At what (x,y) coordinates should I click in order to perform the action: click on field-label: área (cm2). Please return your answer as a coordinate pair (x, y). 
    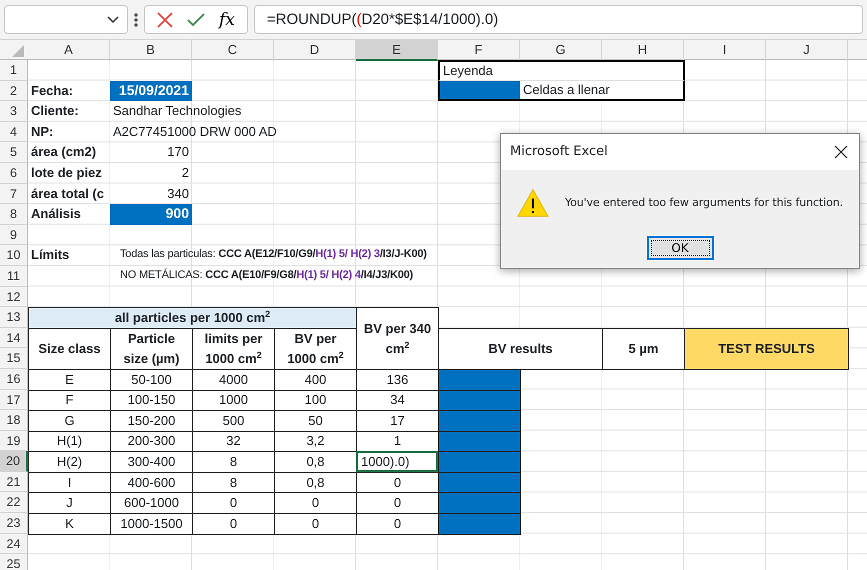
    Looking at the image, I should click on (64, 152).